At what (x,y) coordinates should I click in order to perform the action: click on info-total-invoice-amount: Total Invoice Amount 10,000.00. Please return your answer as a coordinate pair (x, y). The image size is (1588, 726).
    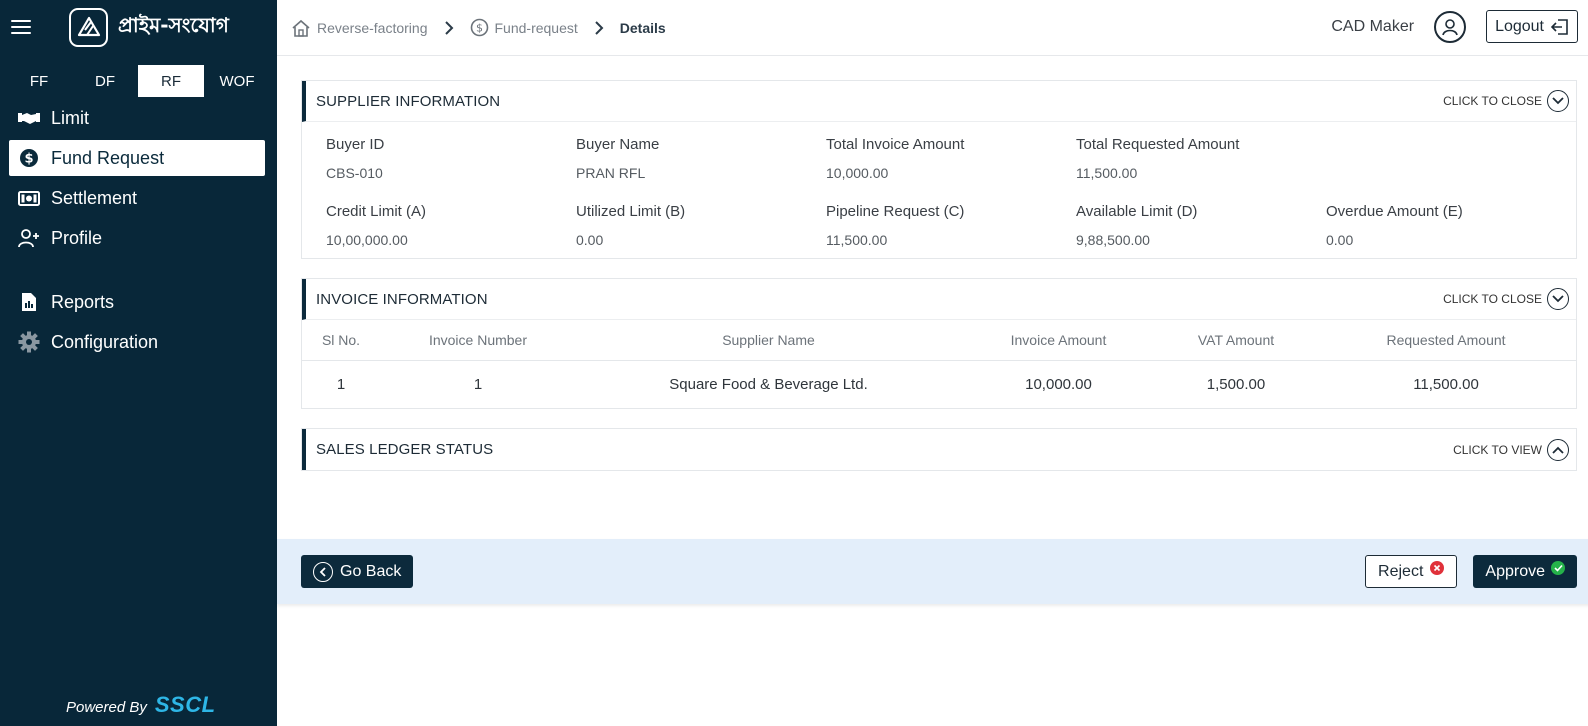
    Looking at the image, I should click on (951, 158).